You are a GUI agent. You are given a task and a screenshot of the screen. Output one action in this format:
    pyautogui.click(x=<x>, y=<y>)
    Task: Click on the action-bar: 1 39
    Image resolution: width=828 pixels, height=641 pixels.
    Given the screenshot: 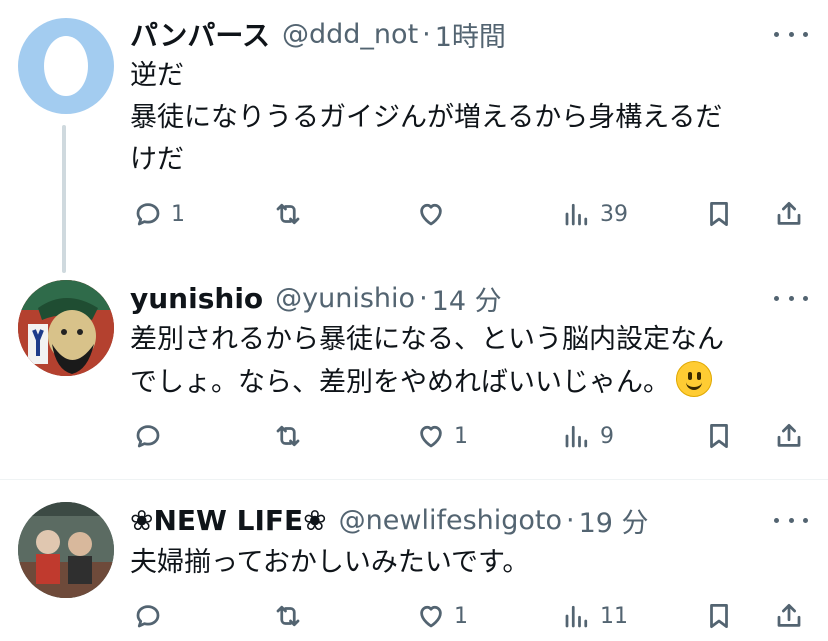 What is the action you would take?
    pyautogui.click(x=414, y=214)
    